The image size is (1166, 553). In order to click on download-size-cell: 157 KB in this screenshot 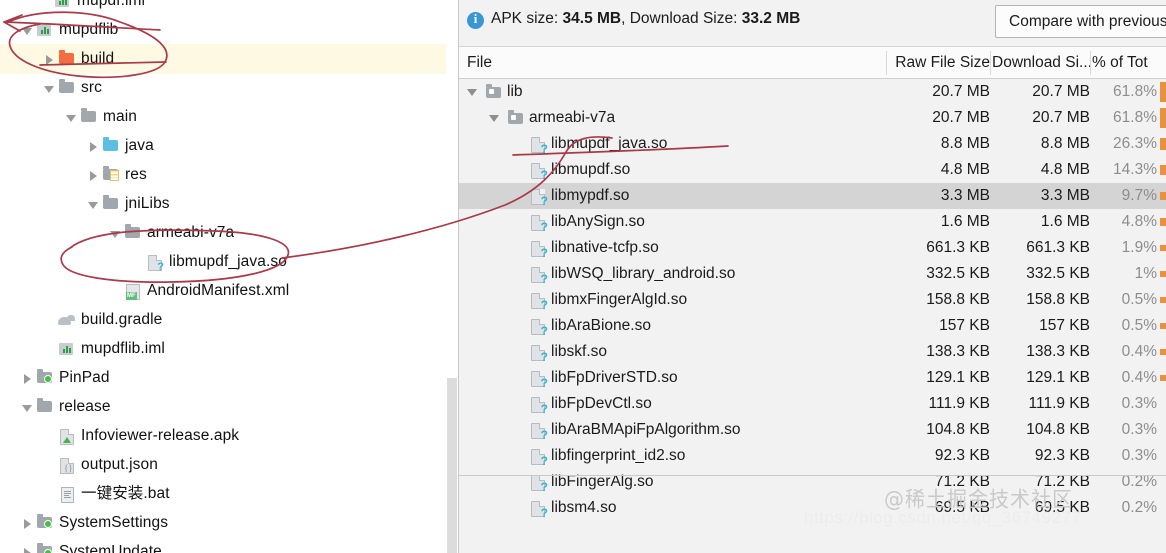, I will do `click(1064, 325)`.